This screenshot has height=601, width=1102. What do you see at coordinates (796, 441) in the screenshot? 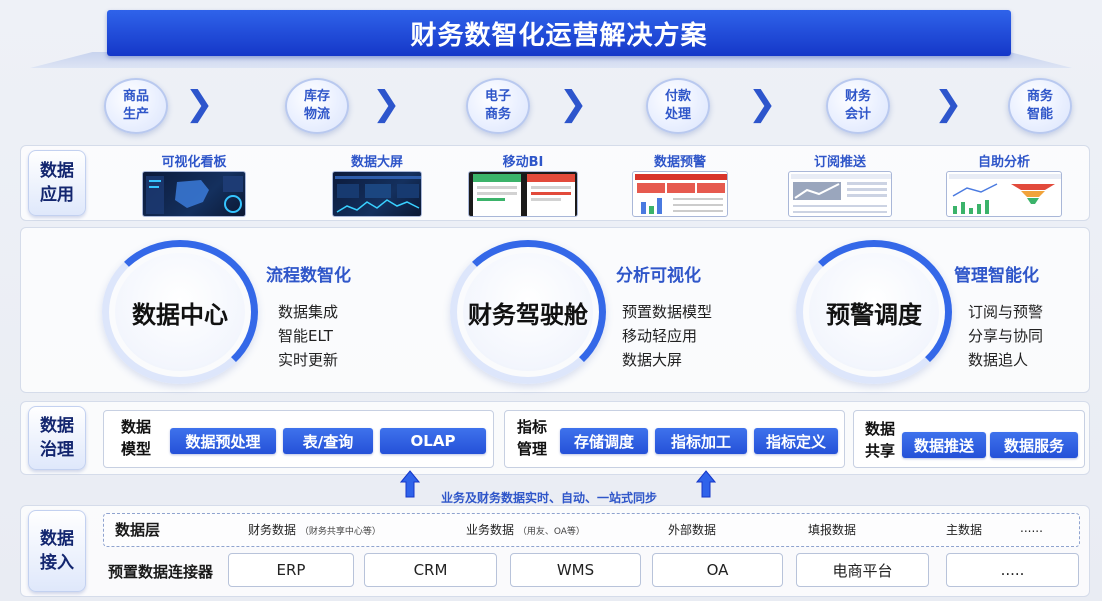
I see `chip-indicator-define: 指标定义` at bounding box center [796, 441].